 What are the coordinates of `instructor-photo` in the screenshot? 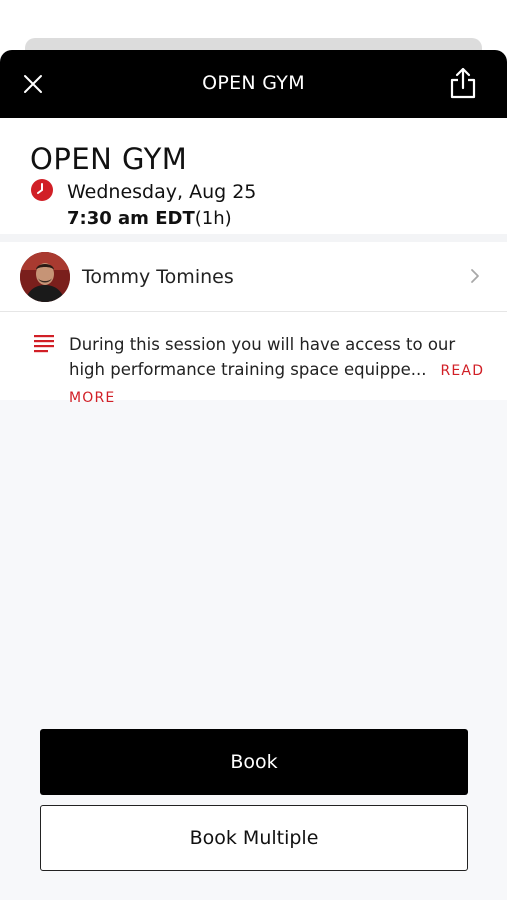 It's located at (45, 277).